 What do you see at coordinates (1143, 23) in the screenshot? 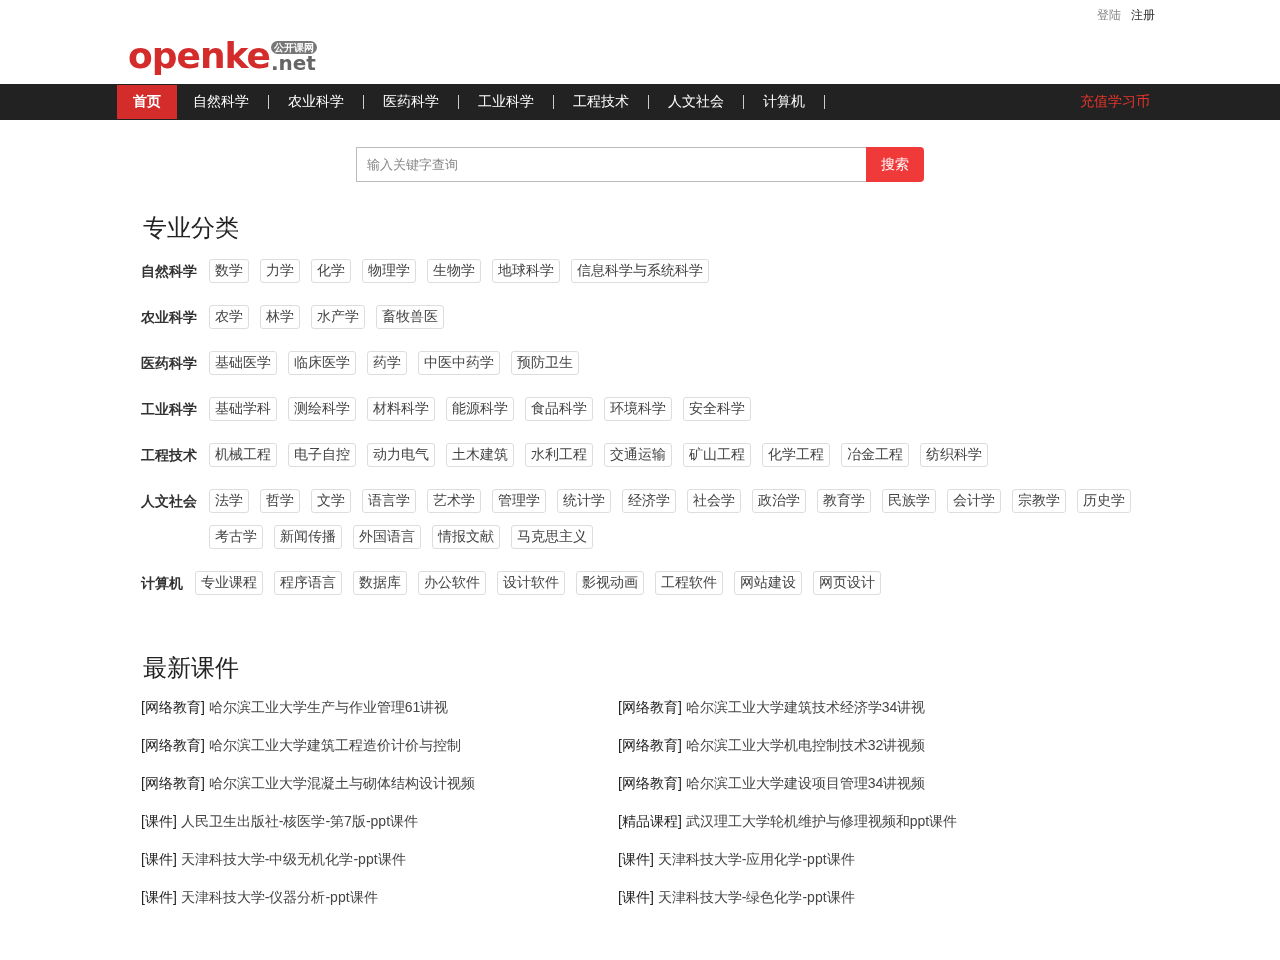
I see `register-link: 注册` at bounding box center [1143, 23].